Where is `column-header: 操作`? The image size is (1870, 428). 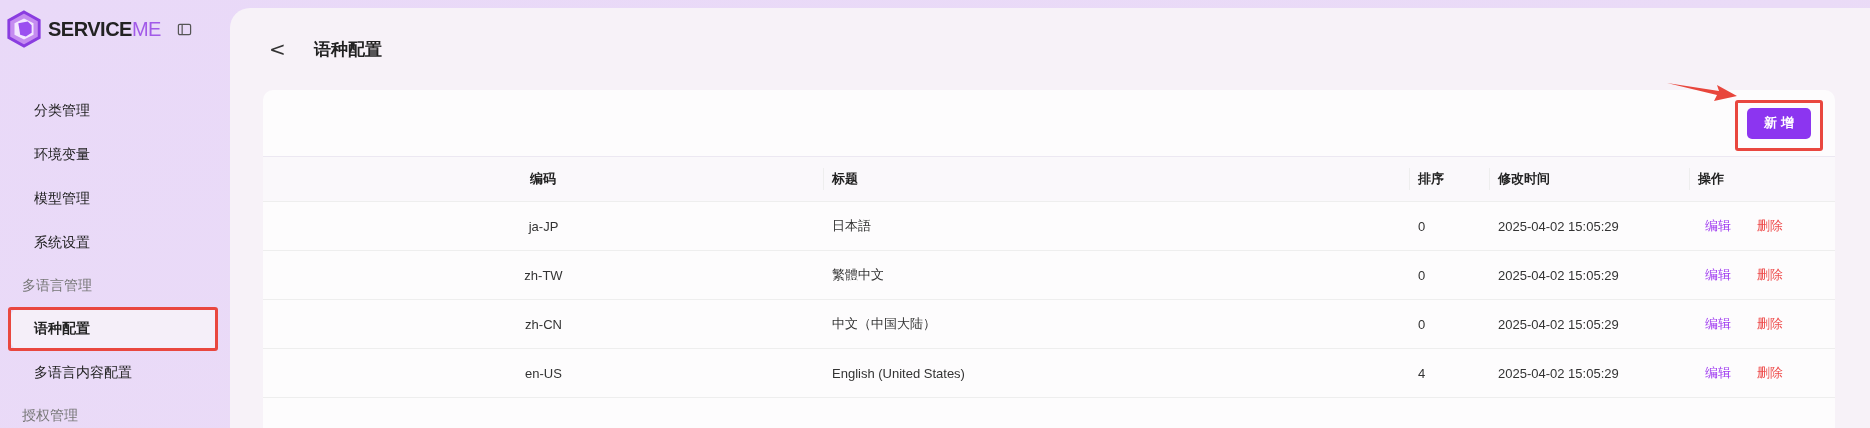 column-header: 操作 is located at coordinates (1711, 178).